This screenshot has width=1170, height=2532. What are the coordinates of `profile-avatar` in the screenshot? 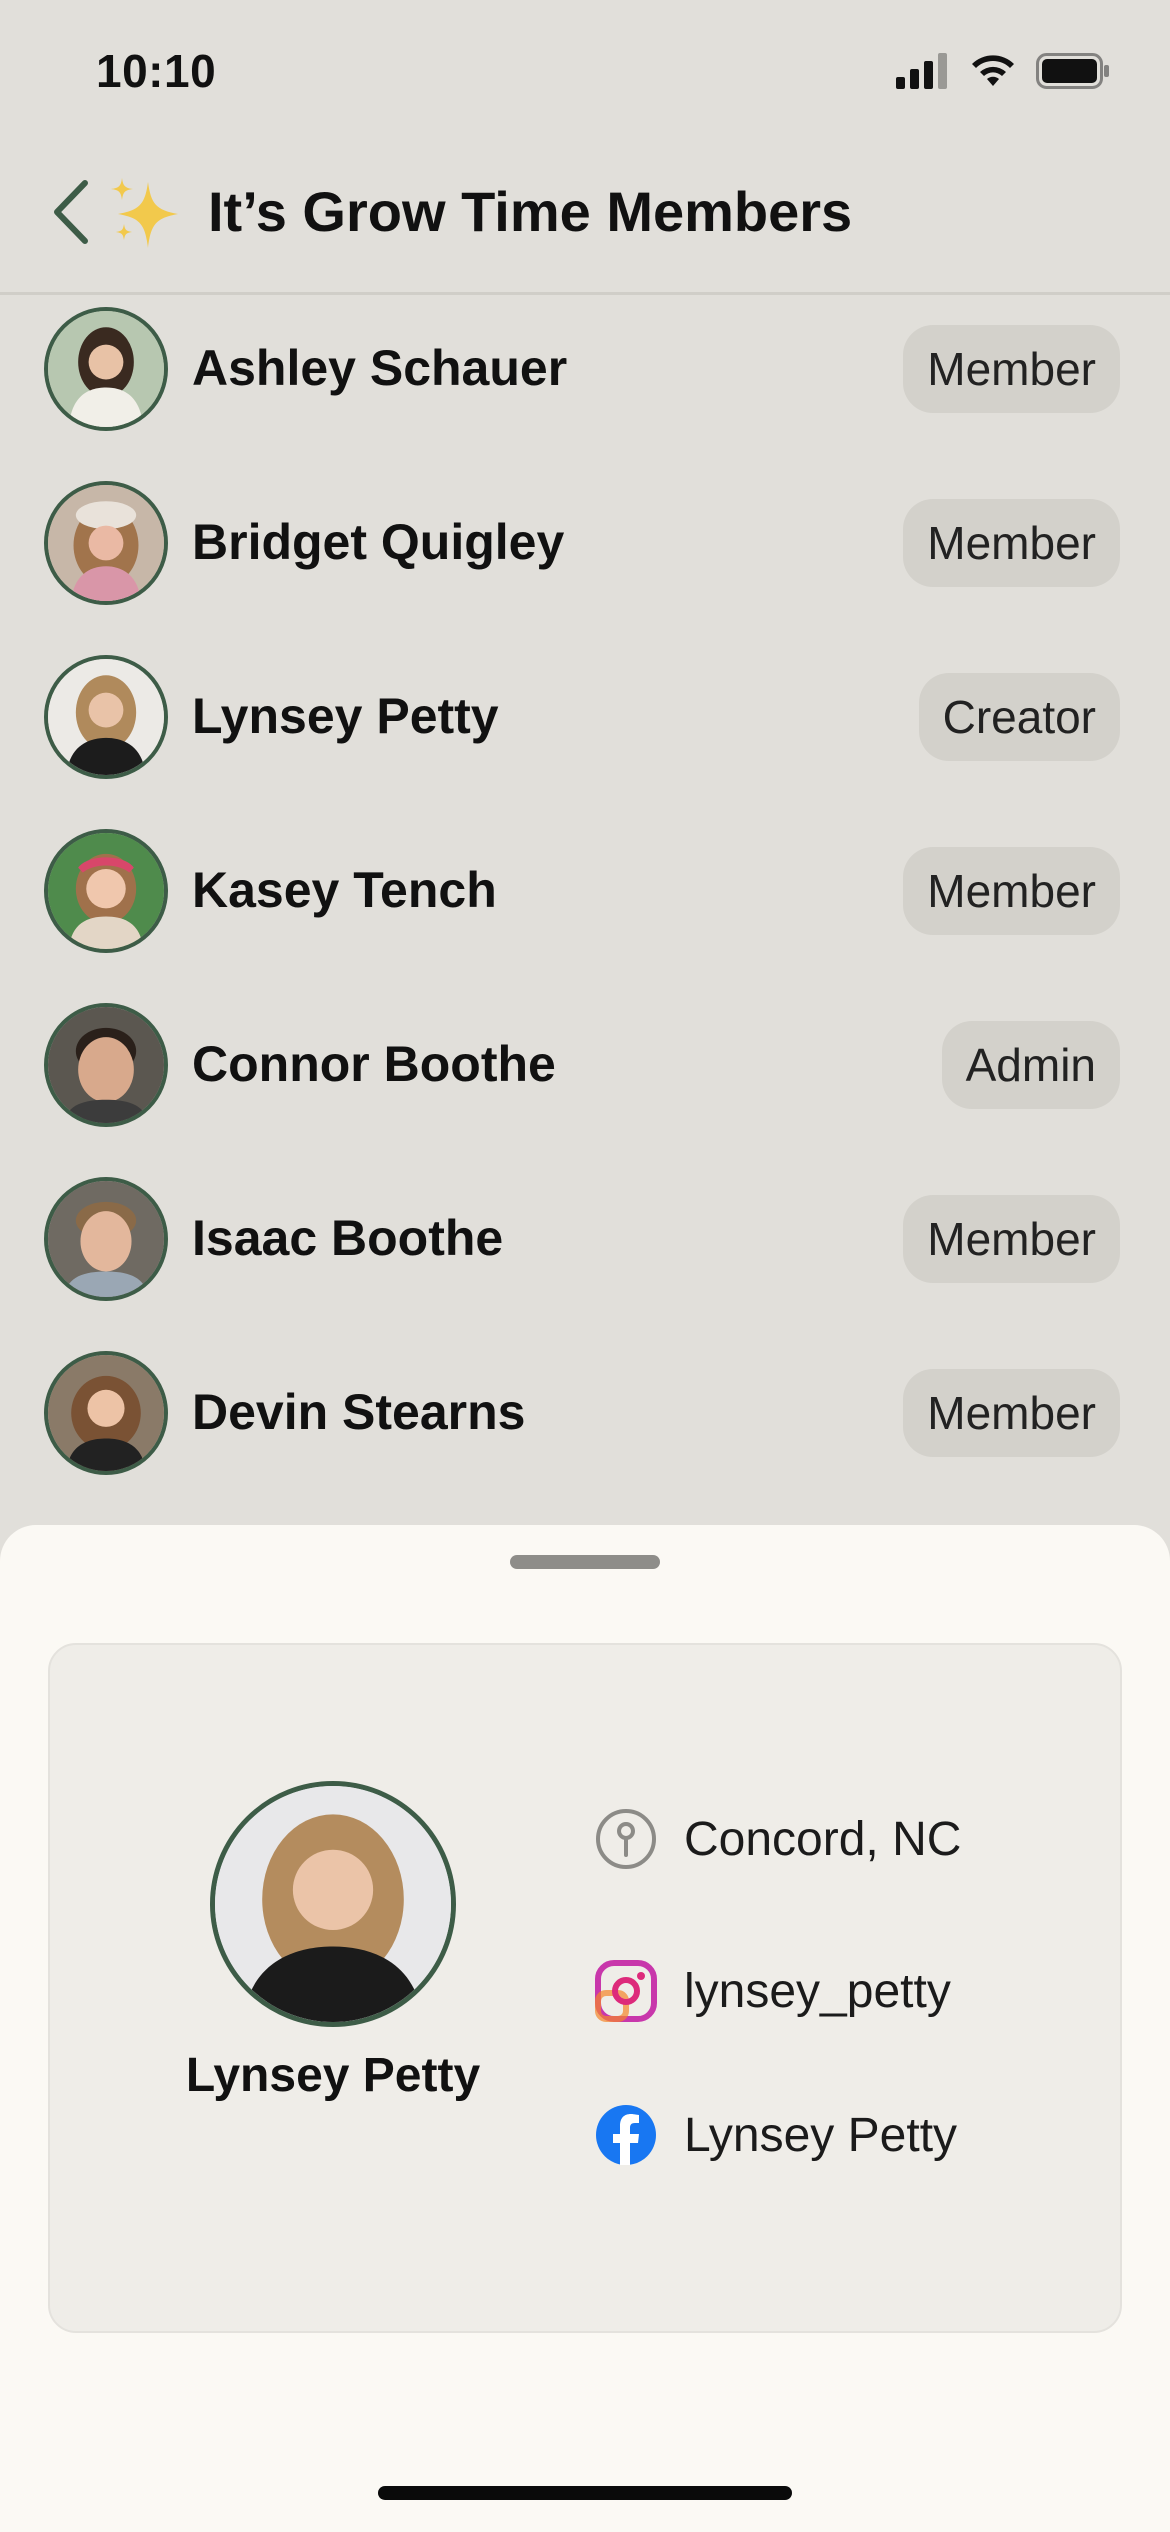 It's located at (333, 1904).